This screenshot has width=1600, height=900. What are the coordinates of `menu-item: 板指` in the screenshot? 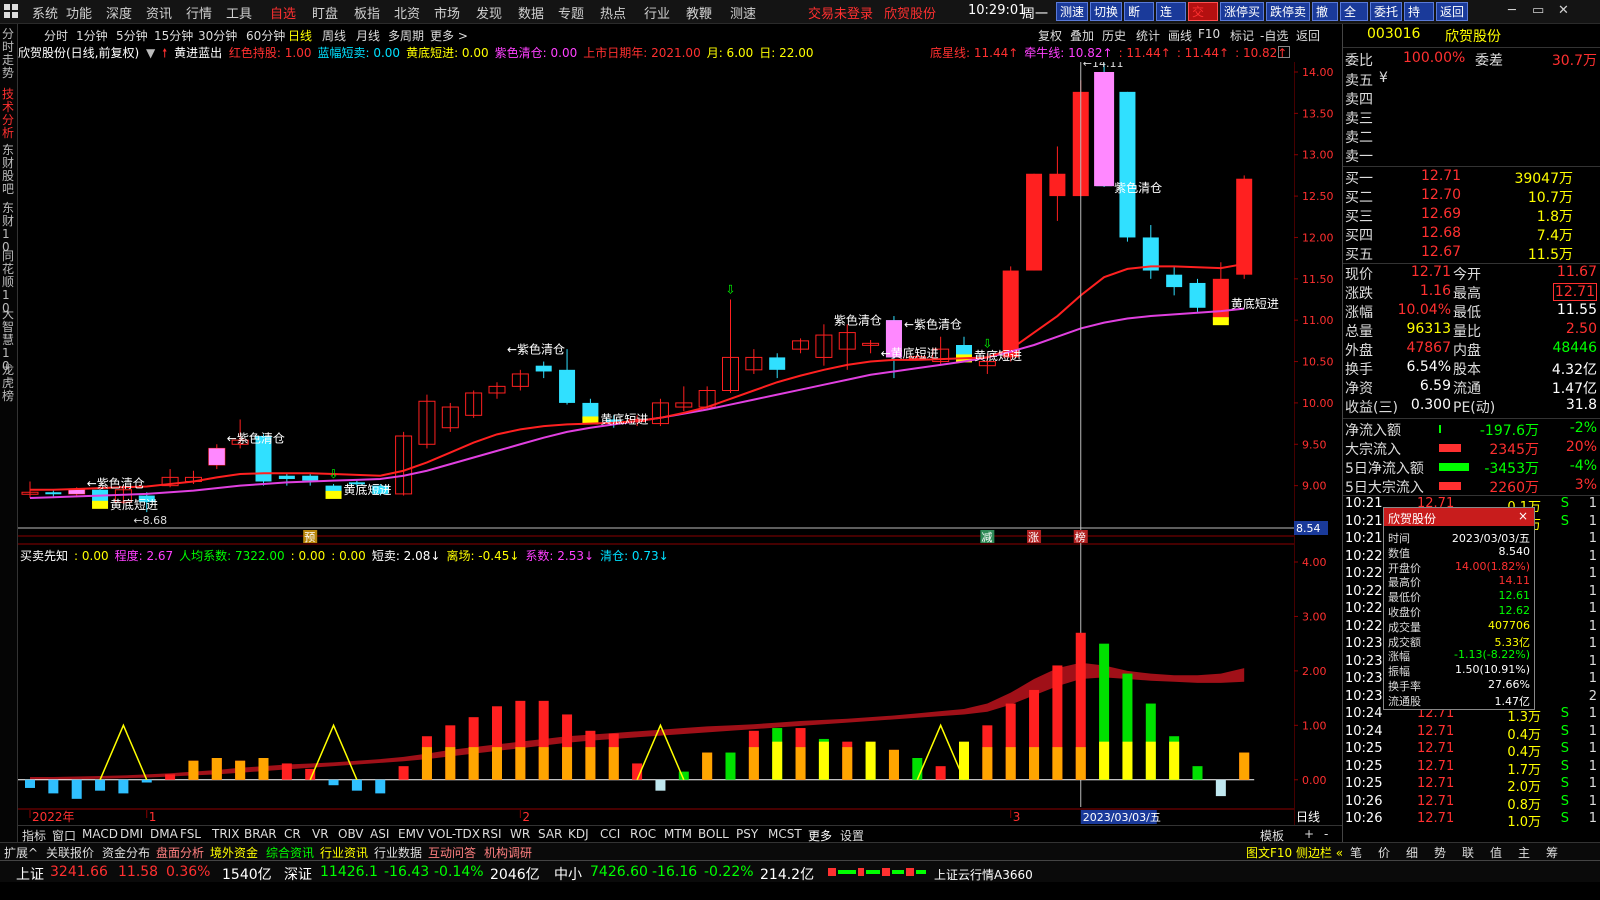 It's located at (367, 12).